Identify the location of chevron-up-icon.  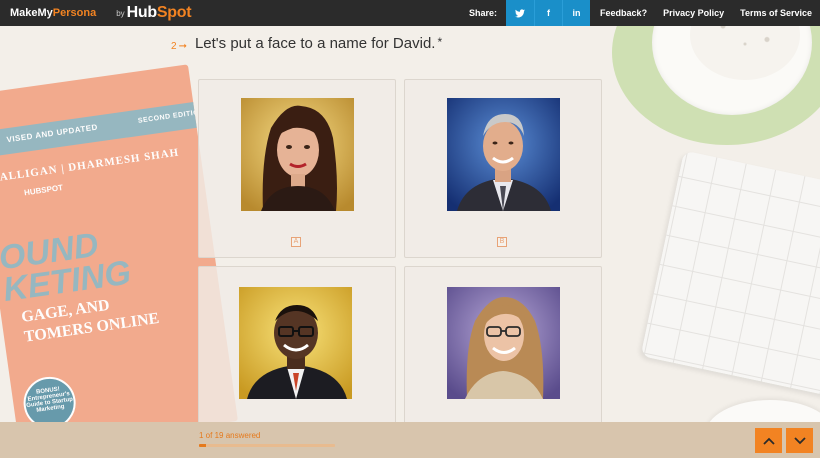
(768, 441).